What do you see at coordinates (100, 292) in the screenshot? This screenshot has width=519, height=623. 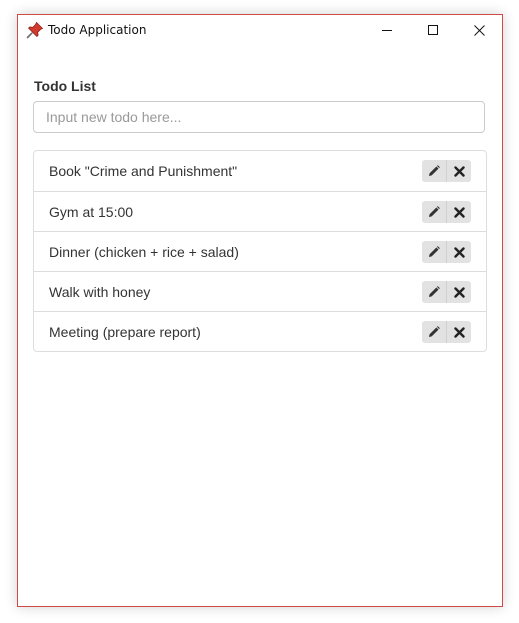 I see `todo-item-label: Walk with honey` at bounding box center [100, 292].